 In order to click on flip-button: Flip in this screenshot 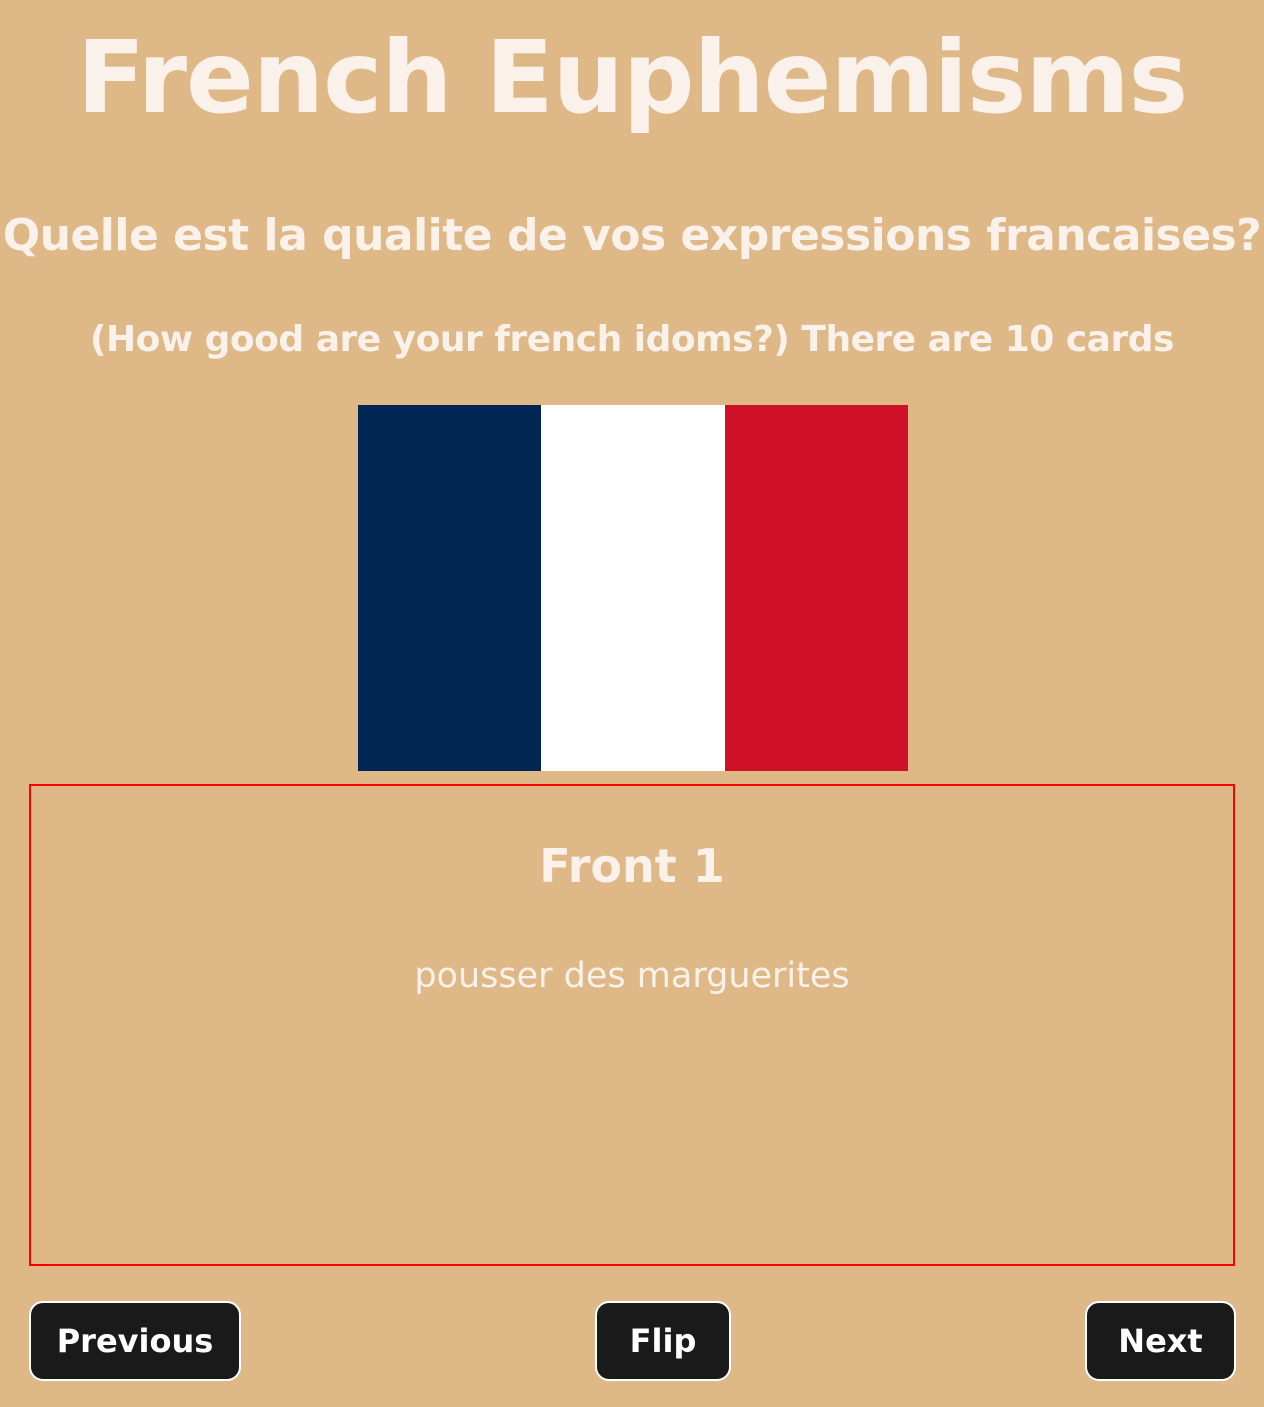, I will do `click(663, 1341)`.